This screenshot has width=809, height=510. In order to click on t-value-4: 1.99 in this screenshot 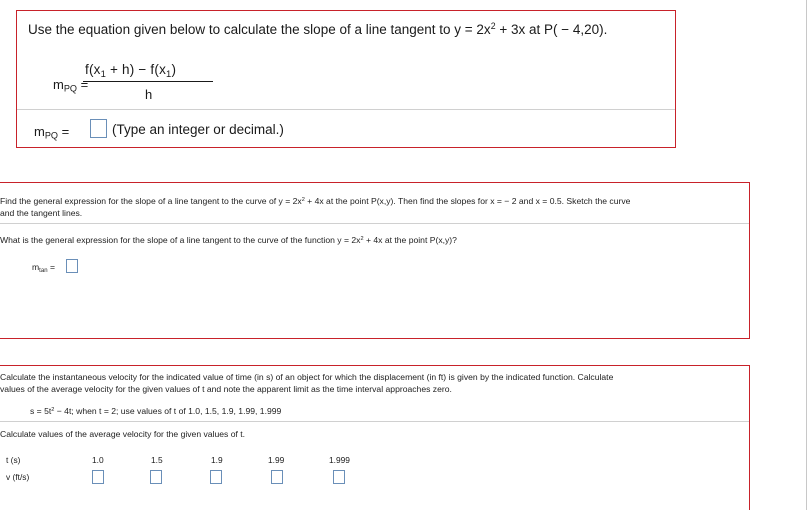, I will do `click(276, 460)`.